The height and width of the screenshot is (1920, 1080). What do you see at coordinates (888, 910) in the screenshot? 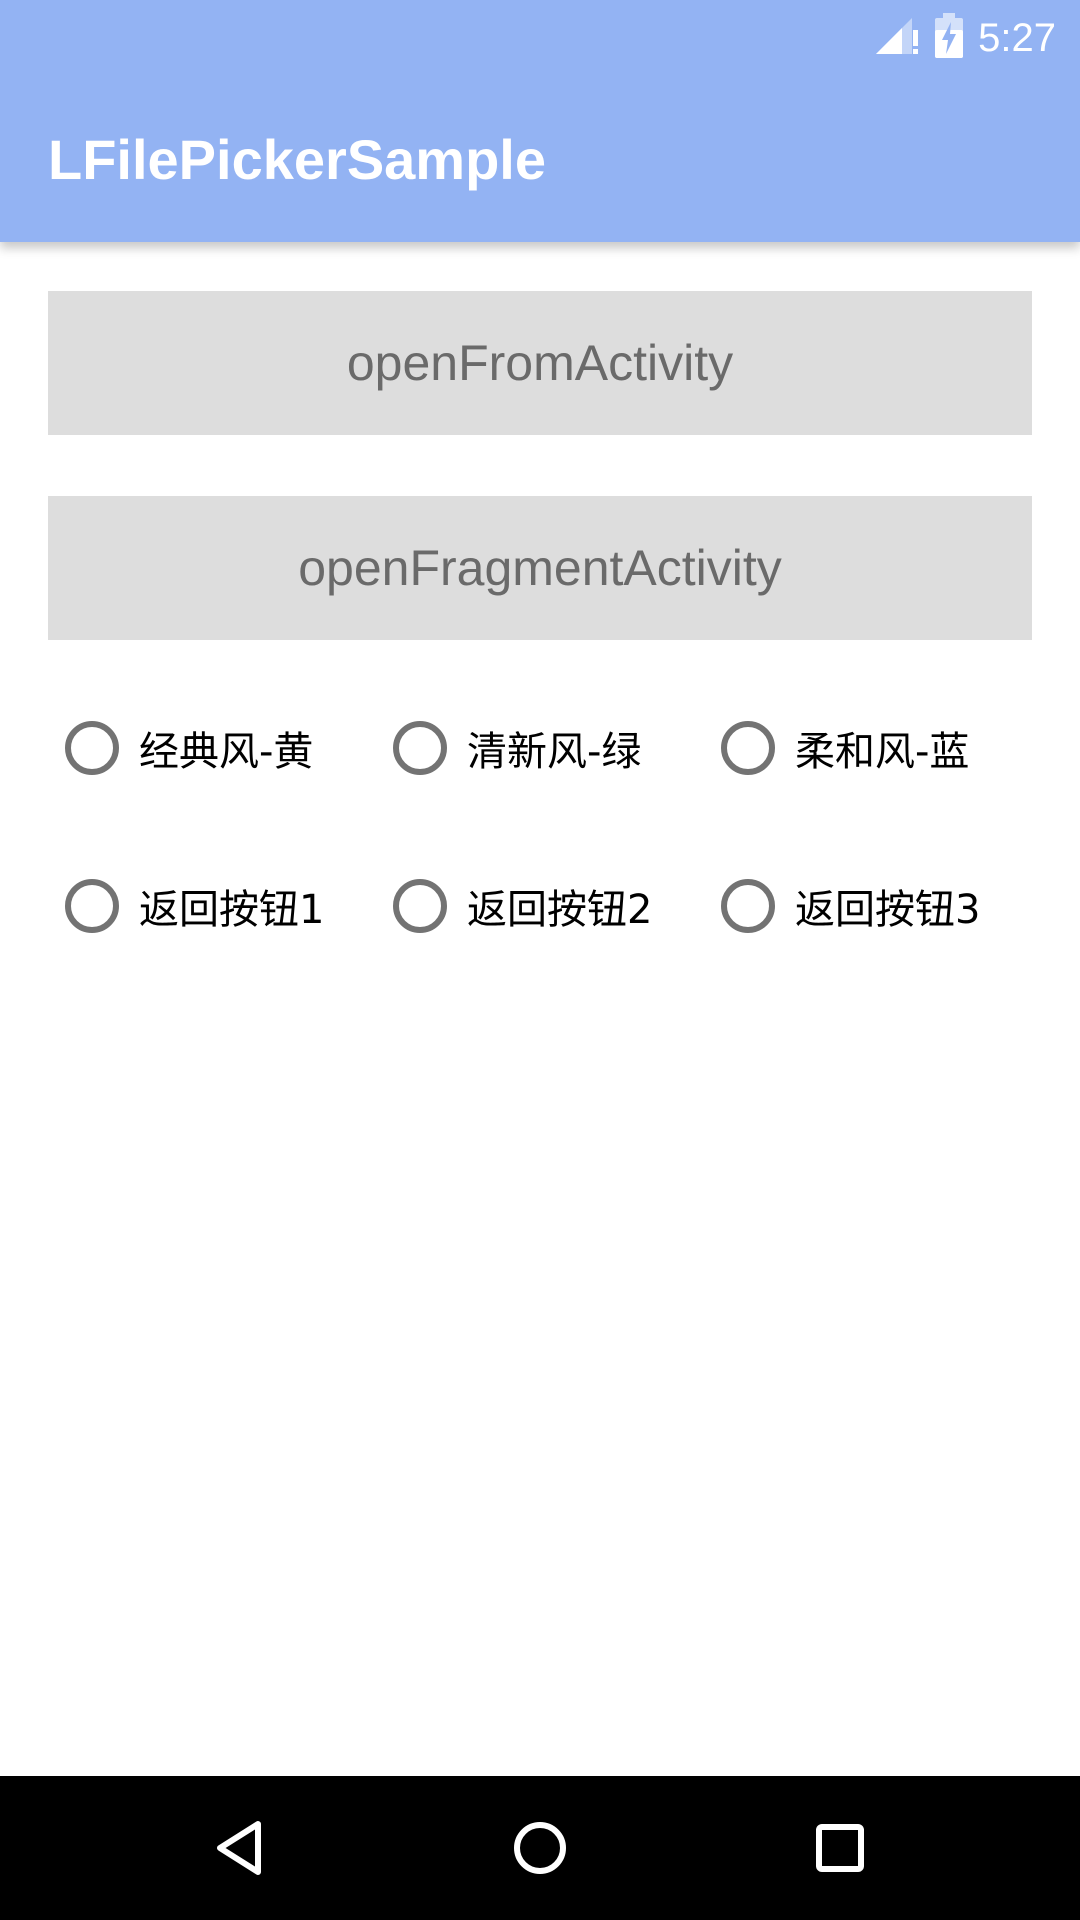
I see `radio-label: 返回按钮3` at bounding box center [888, 910].